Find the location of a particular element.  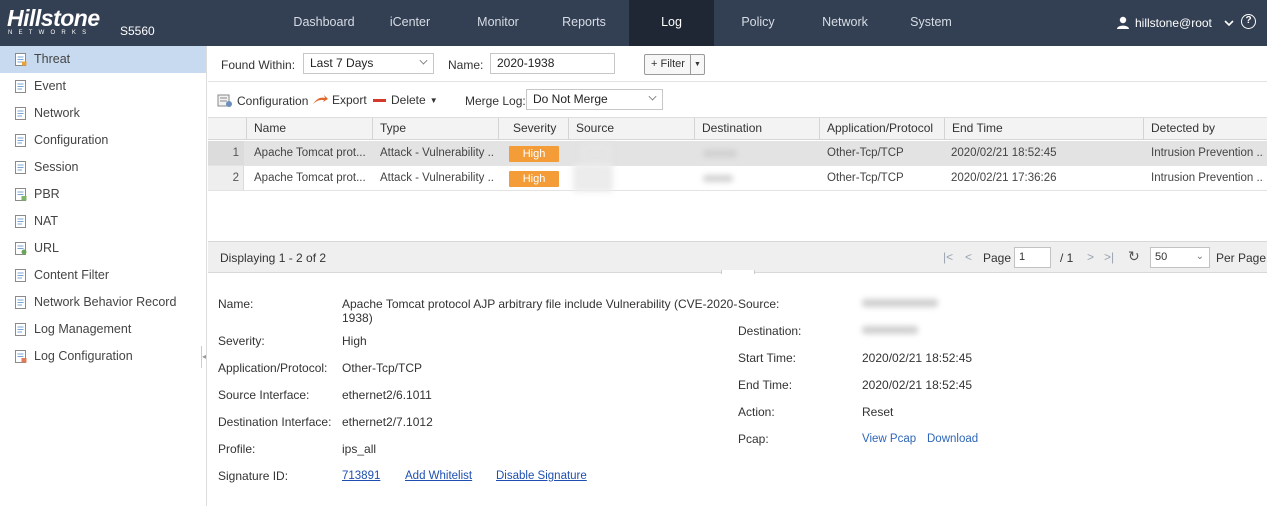

nav-log: Log is located at coordinates (671, 23).